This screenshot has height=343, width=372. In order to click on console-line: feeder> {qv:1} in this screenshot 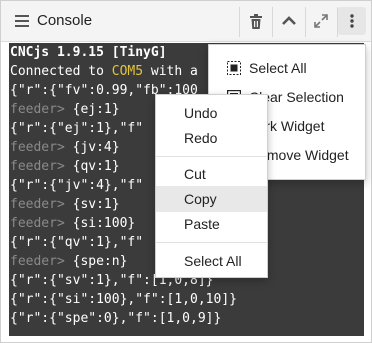, I will do `click(65, 167)`.